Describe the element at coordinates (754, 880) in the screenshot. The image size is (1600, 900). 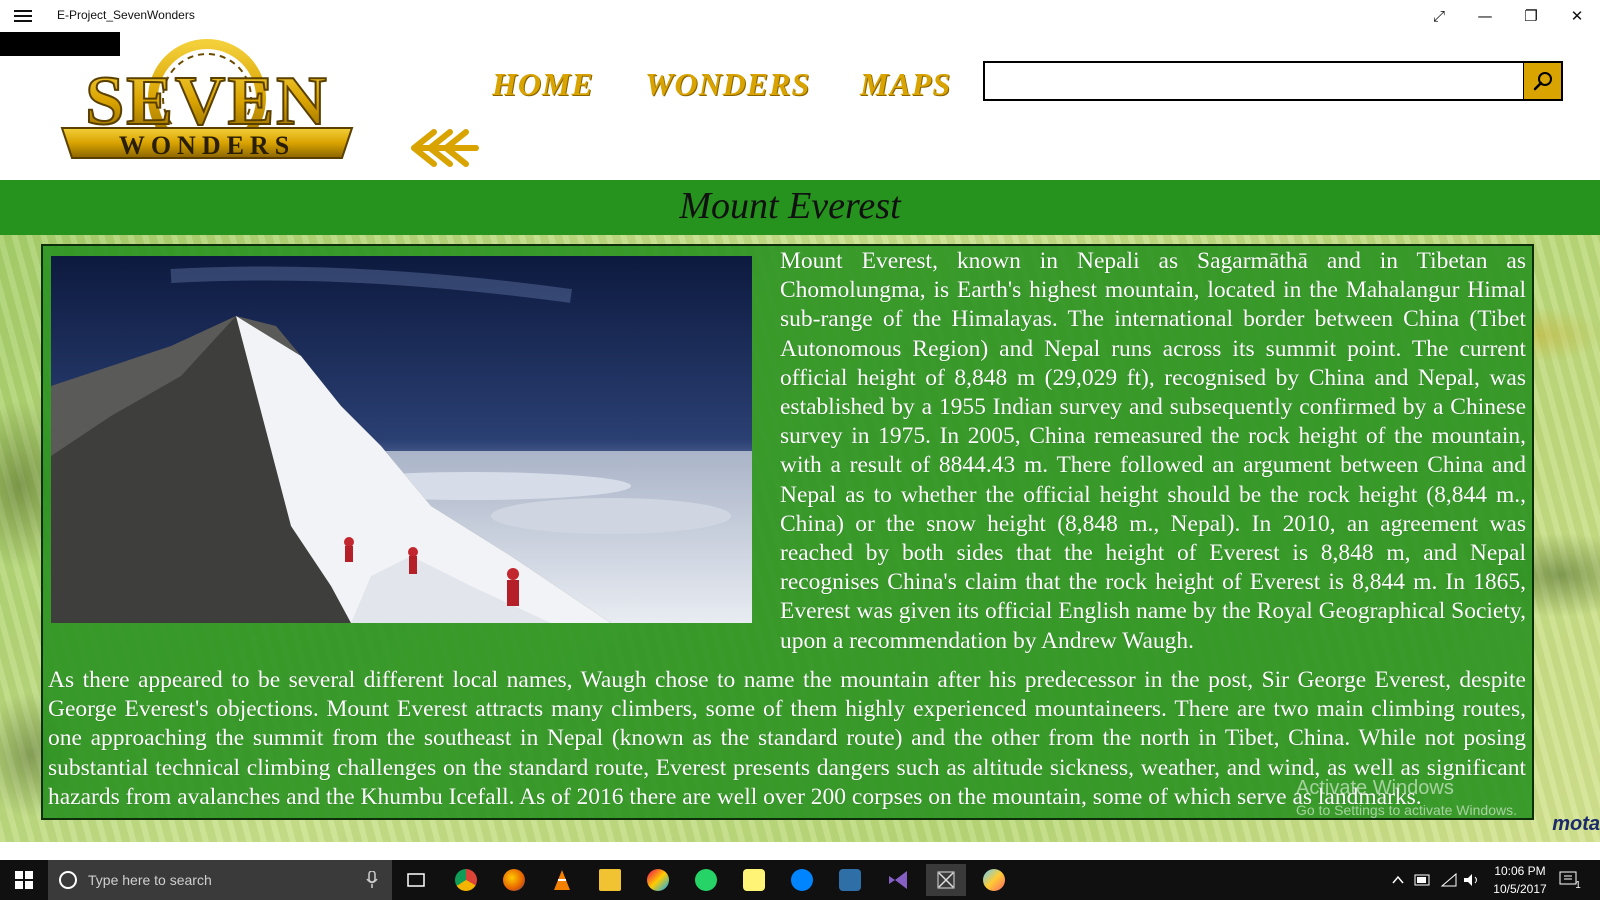
I see `sticky-notes-icon` at that location.